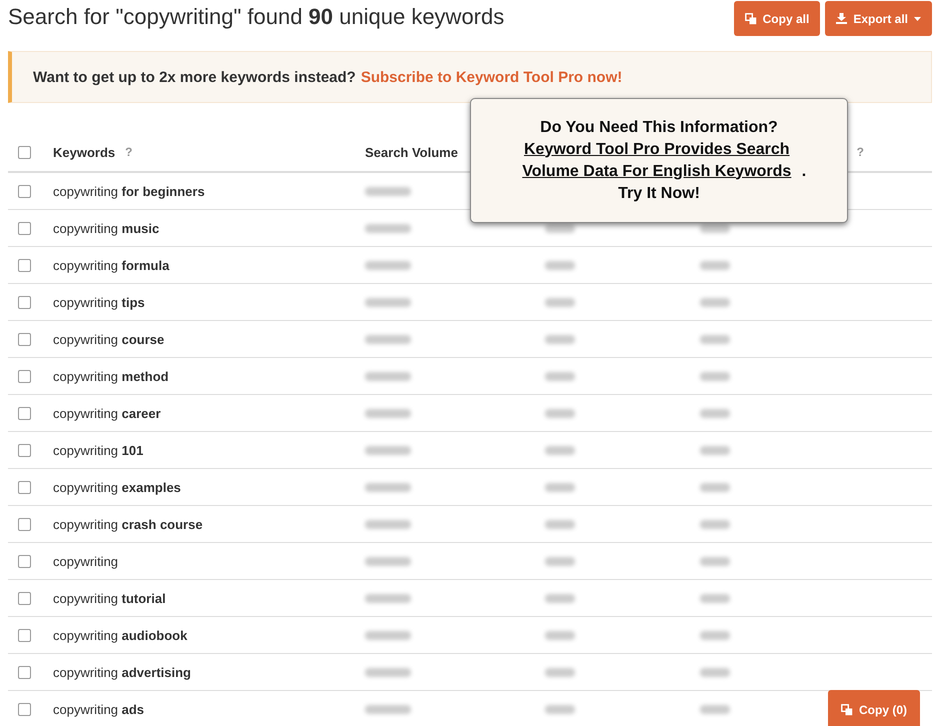 This screenshot has width=937, height=726. I want to click on keyword-cell-text: copywriting crash course, so click(128, 524).